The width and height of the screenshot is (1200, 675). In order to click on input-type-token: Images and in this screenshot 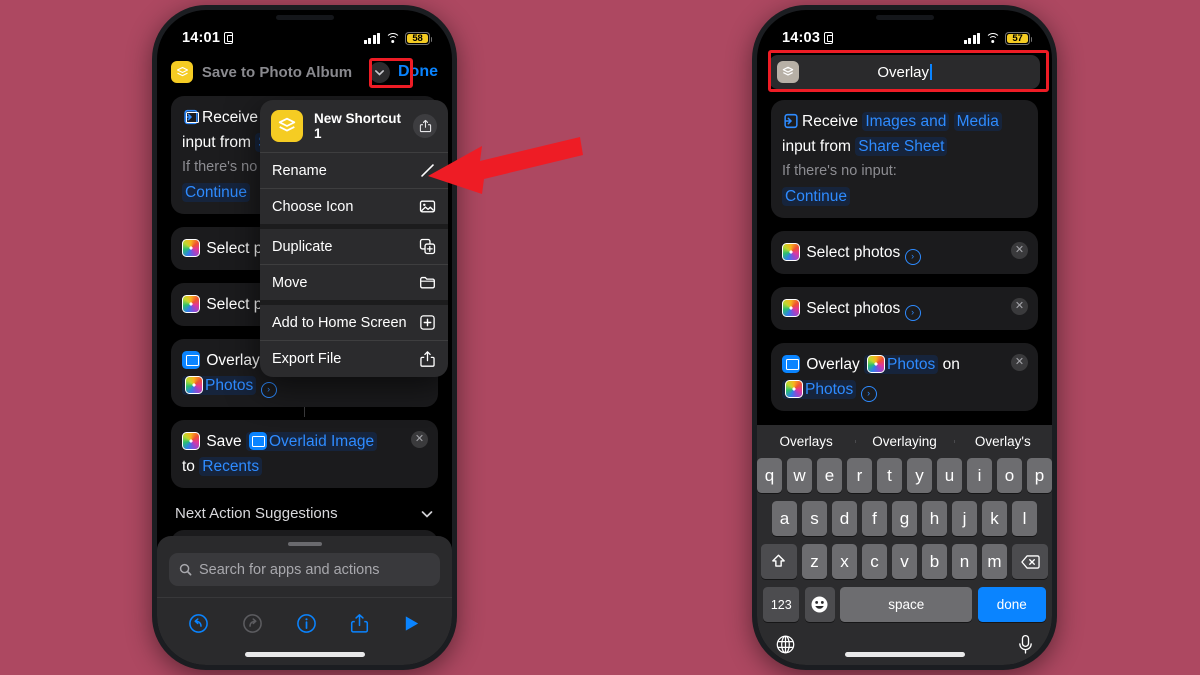, I will do `click(906, 121)`.